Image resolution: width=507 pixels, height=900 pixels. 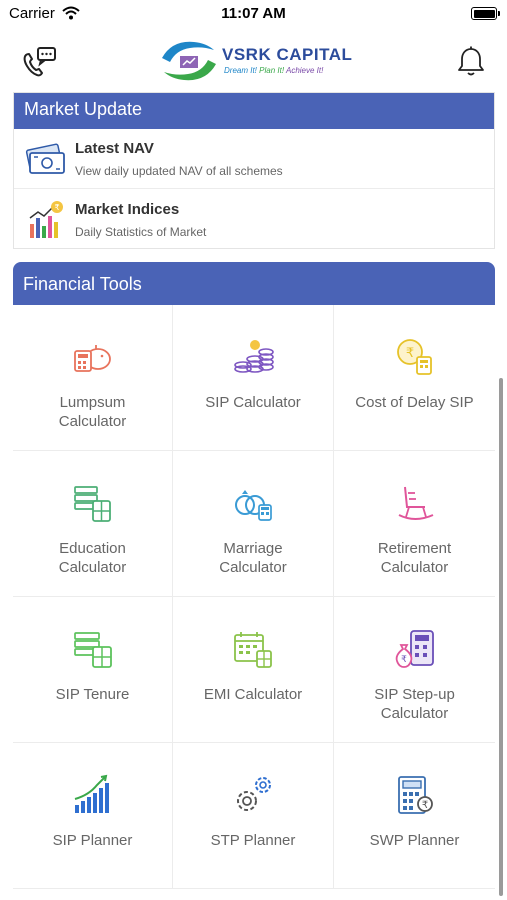 I want to click on latest-nav-subtitle: View daily updated NAV of all schemes, so click(x=179, y=171).